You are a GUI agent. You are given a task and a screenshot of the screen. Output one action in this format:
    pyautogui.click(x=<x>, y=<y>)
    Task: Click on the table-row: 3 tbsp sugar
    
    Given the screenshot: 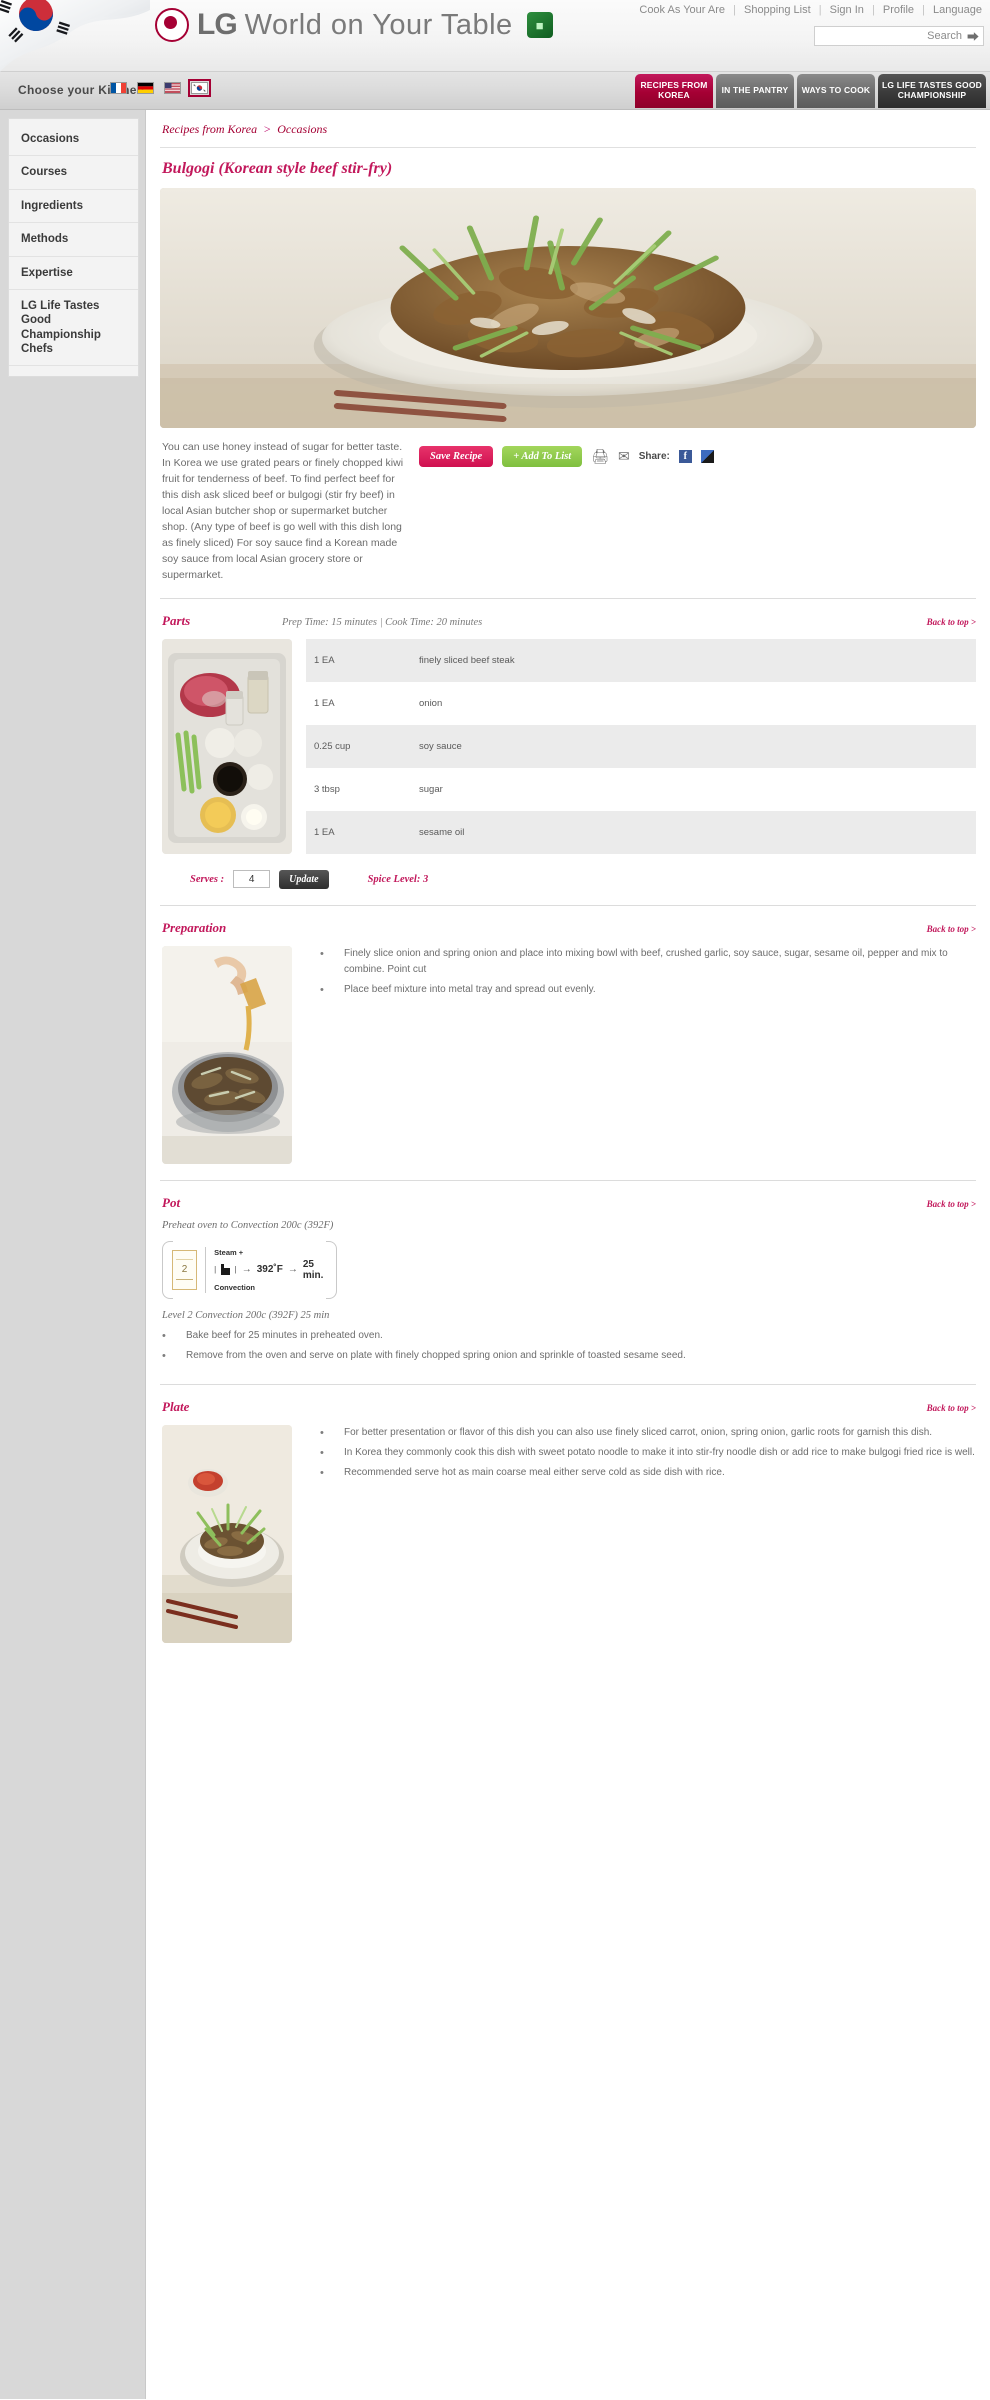 What is the action you would take?
    pyautogui.click(x=641, y=789)
    